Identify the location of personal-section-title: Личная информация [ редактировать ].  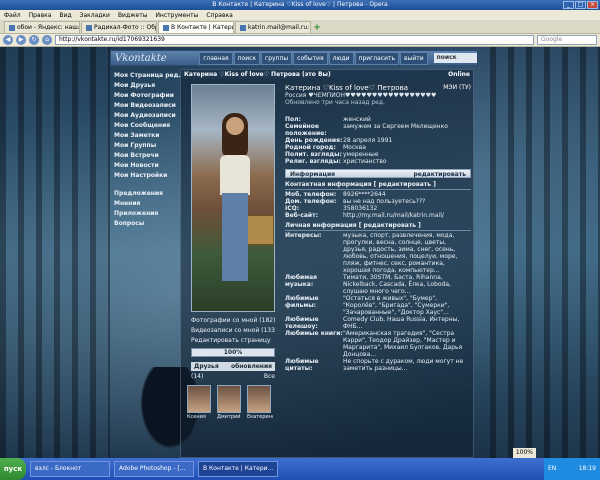
(378, 226).